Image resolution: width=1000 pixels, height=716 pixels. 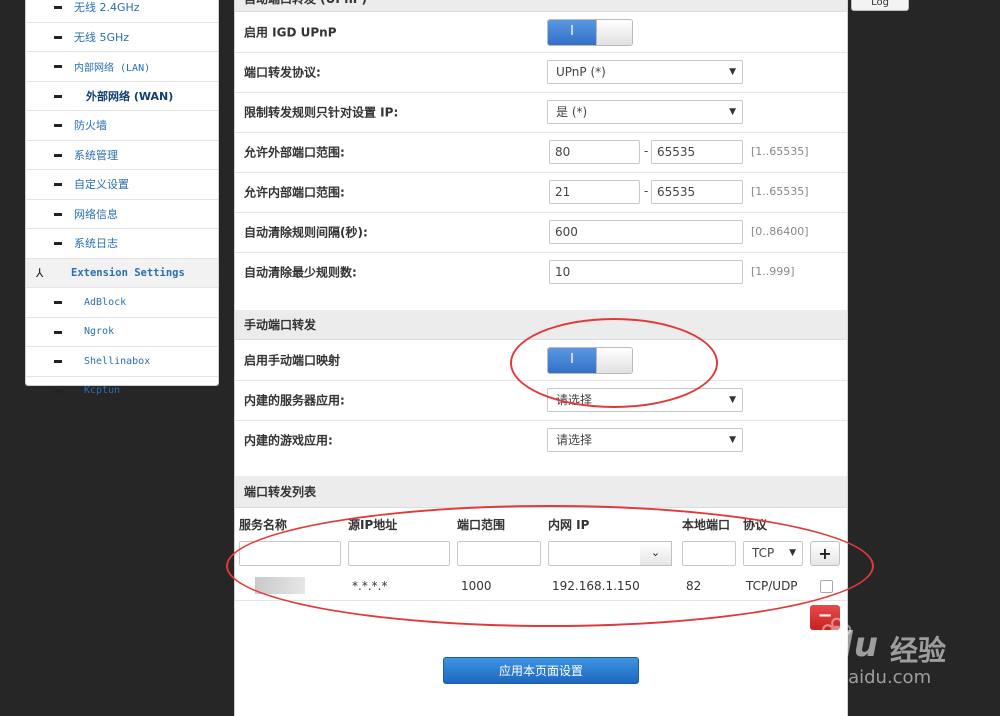 What do you see at coordinates (541, 232) in the screenshot?
I see `clean-interval-row: 自动清除规则间隔(秒): 600 [0..86400]` at bounding box center [541, 232].